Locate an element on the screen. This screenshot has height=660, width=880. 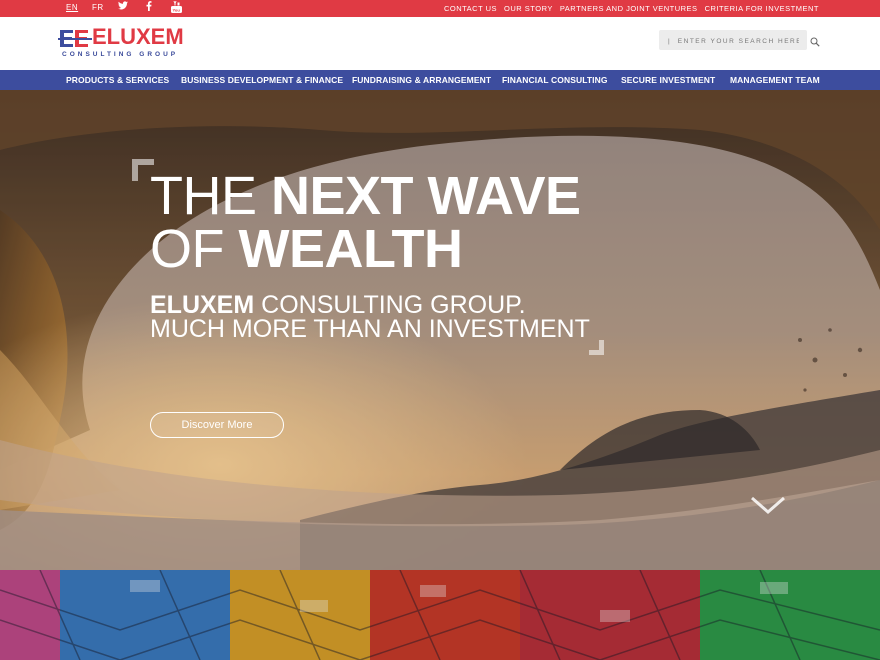
hero-headline: THE NEXT WAVE OF WEALTH is located at coordinates (365, 224).